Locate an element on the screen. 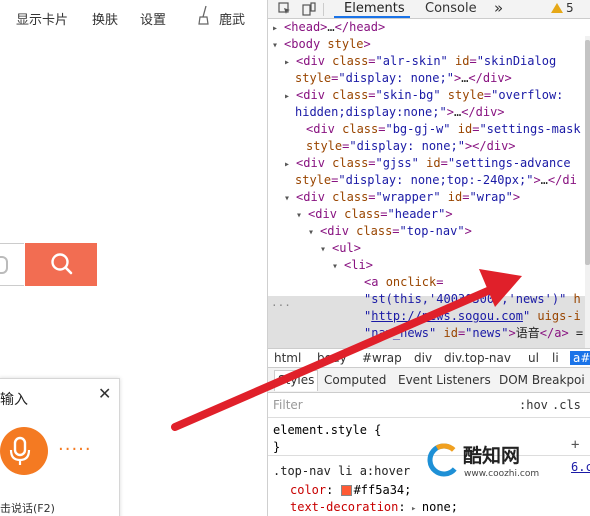  dom-token: <a is located at coordinates (375, 282).